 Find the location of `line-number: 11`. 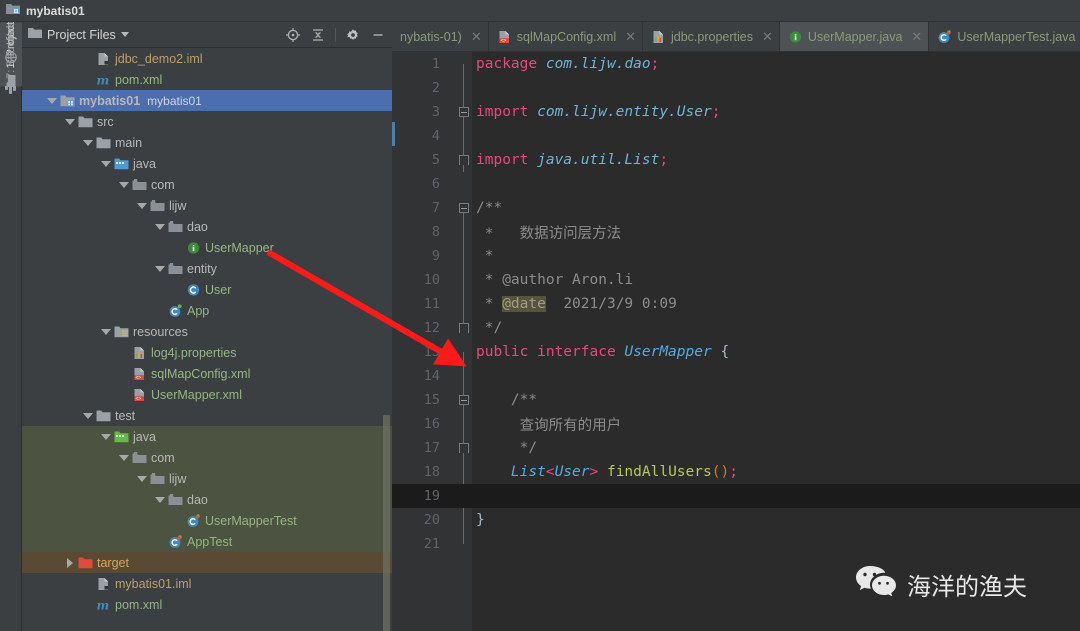

line-number: 11 is located at coordinates (431, 304).